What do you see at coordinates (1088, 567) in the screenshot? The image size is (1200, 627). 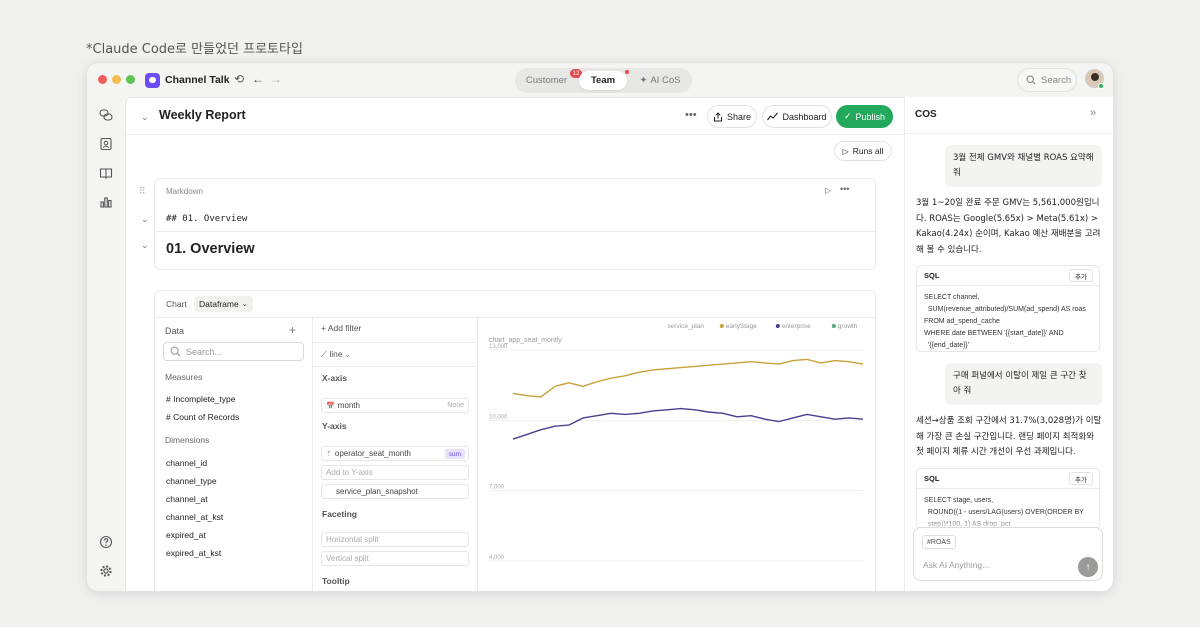 I see `send-button: ↑` at bounding box center [1088, 567].